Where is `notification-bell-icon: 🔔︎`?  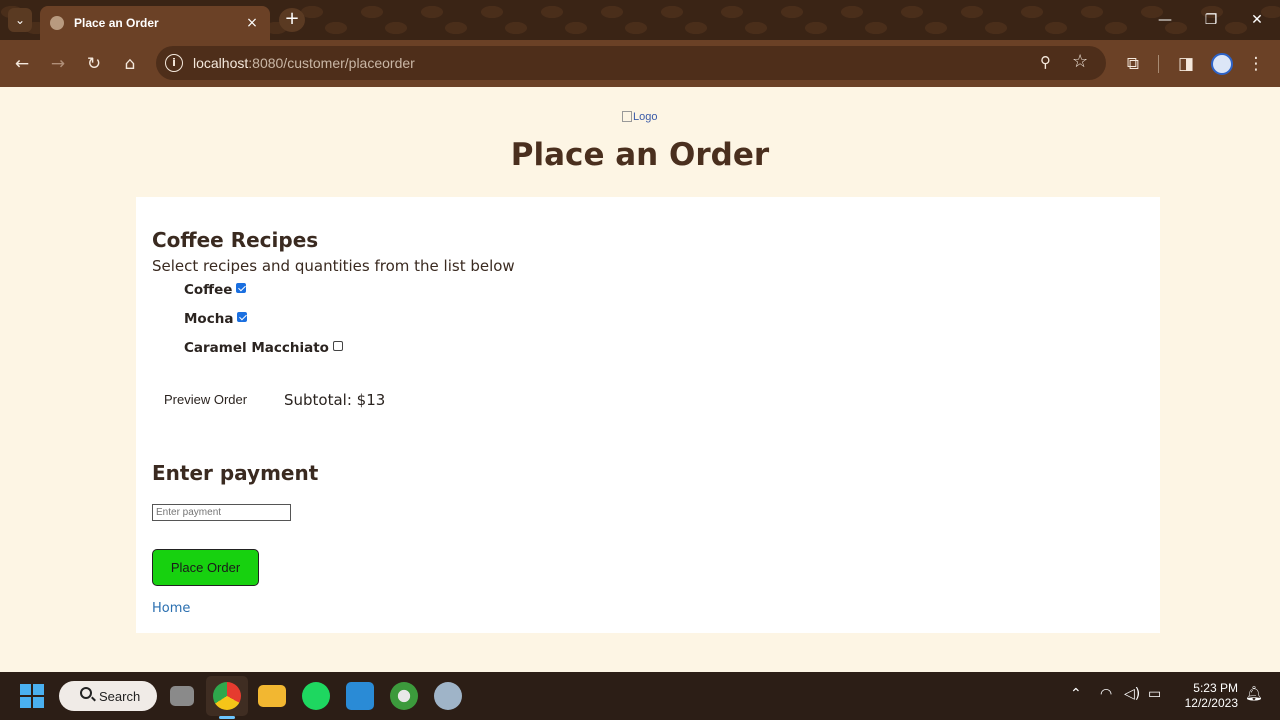 notification-bell-icon: 🔔︎ is located at coordinates (1254, 694).